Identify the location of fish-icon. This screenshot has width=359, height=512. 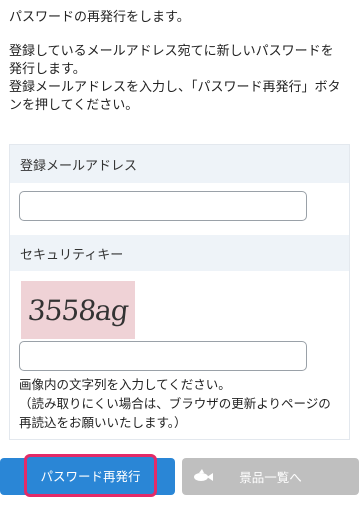
(203, 475).